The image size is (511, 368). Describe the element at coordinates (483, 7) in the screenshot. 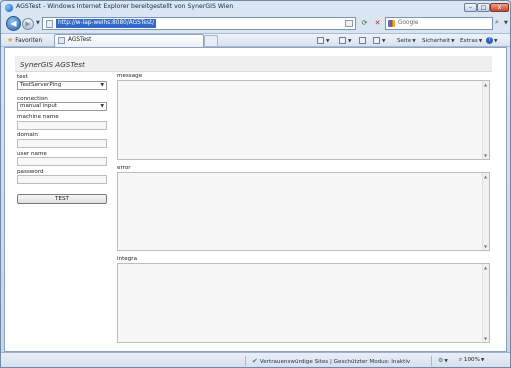

I see `maximize-button: □` at that location.